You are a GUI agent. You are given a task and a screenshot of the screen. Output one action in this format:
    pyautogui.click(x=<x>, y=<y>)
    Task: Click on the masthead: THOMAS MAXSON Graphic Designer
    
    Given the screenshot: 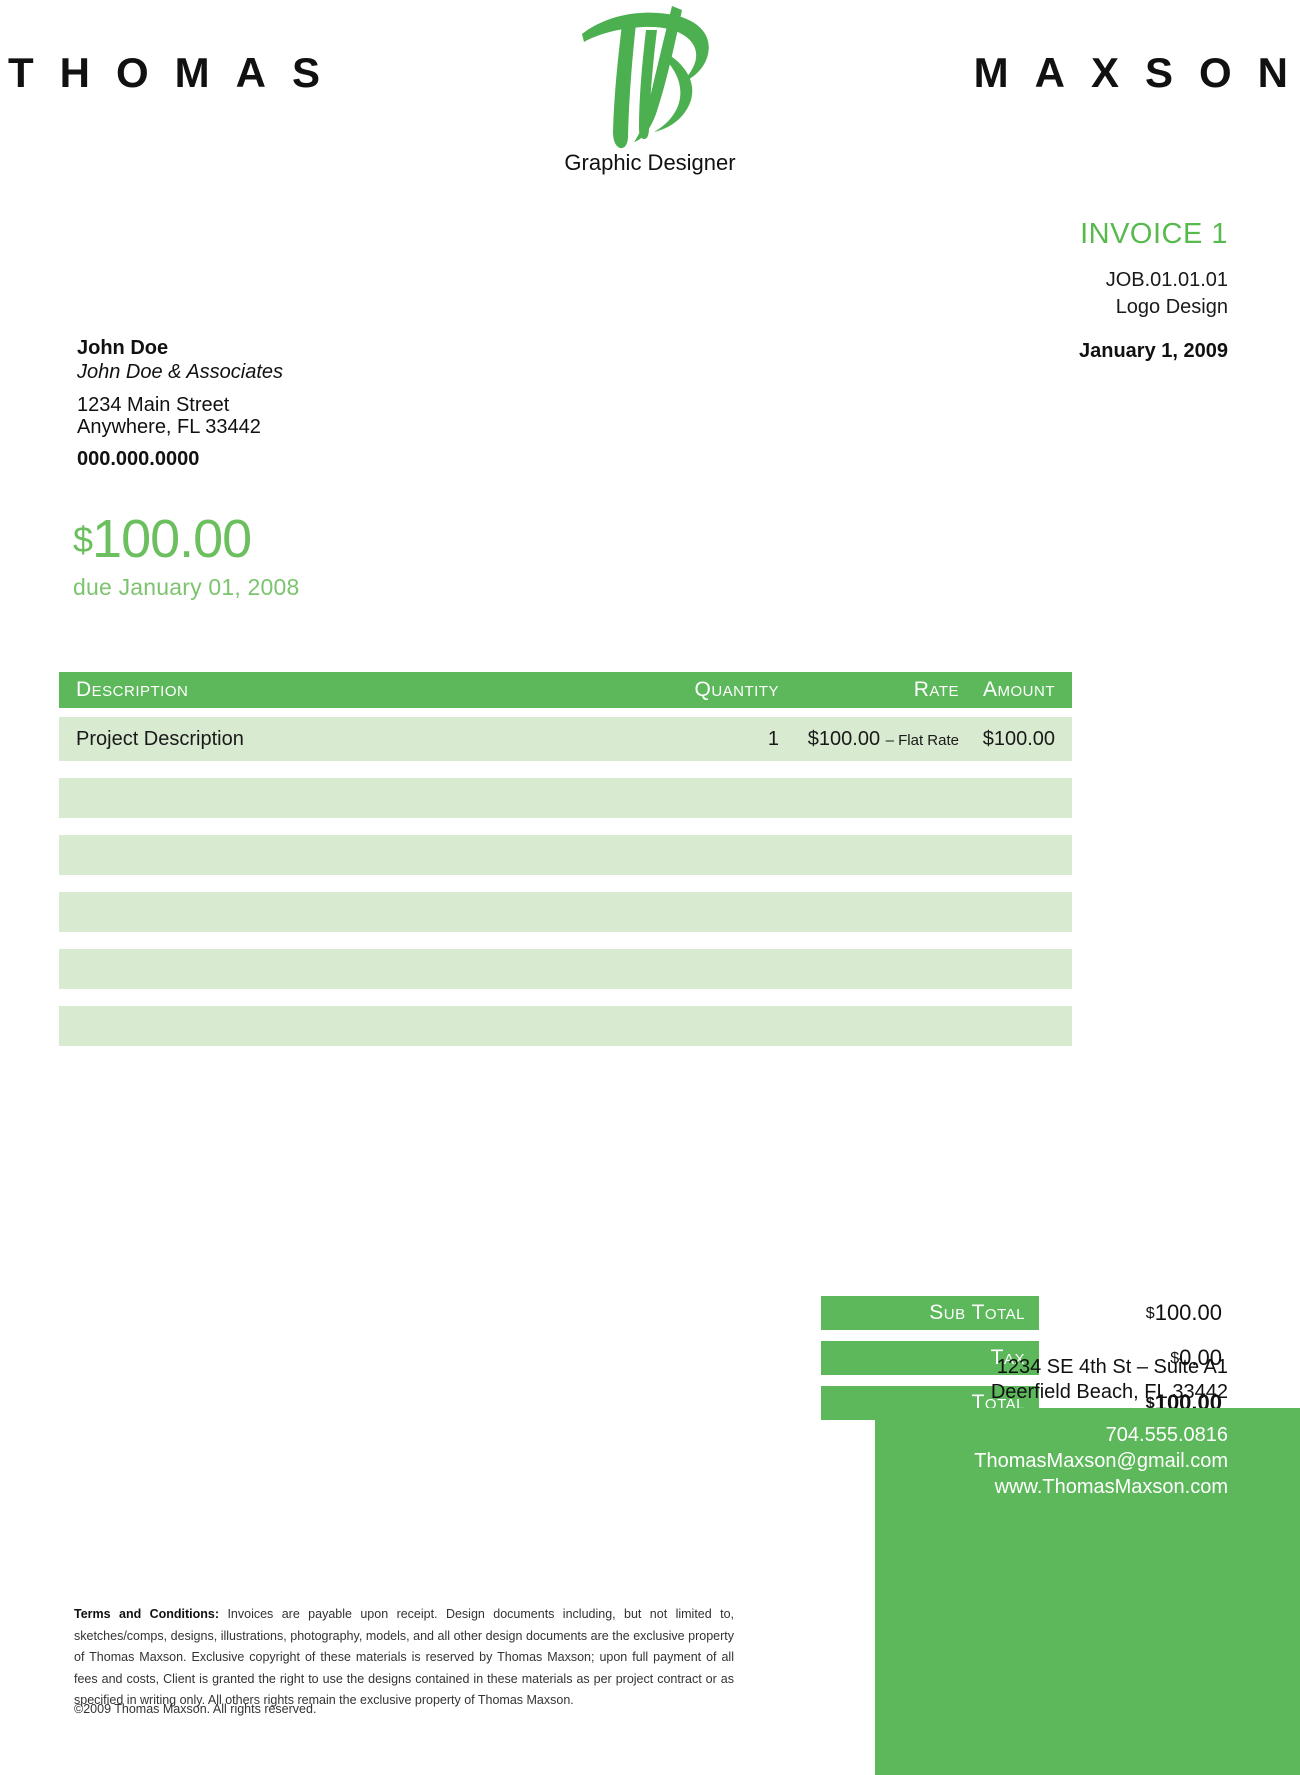 What is the action you would take?
    pyautogui.click(x=650, y=100)
    